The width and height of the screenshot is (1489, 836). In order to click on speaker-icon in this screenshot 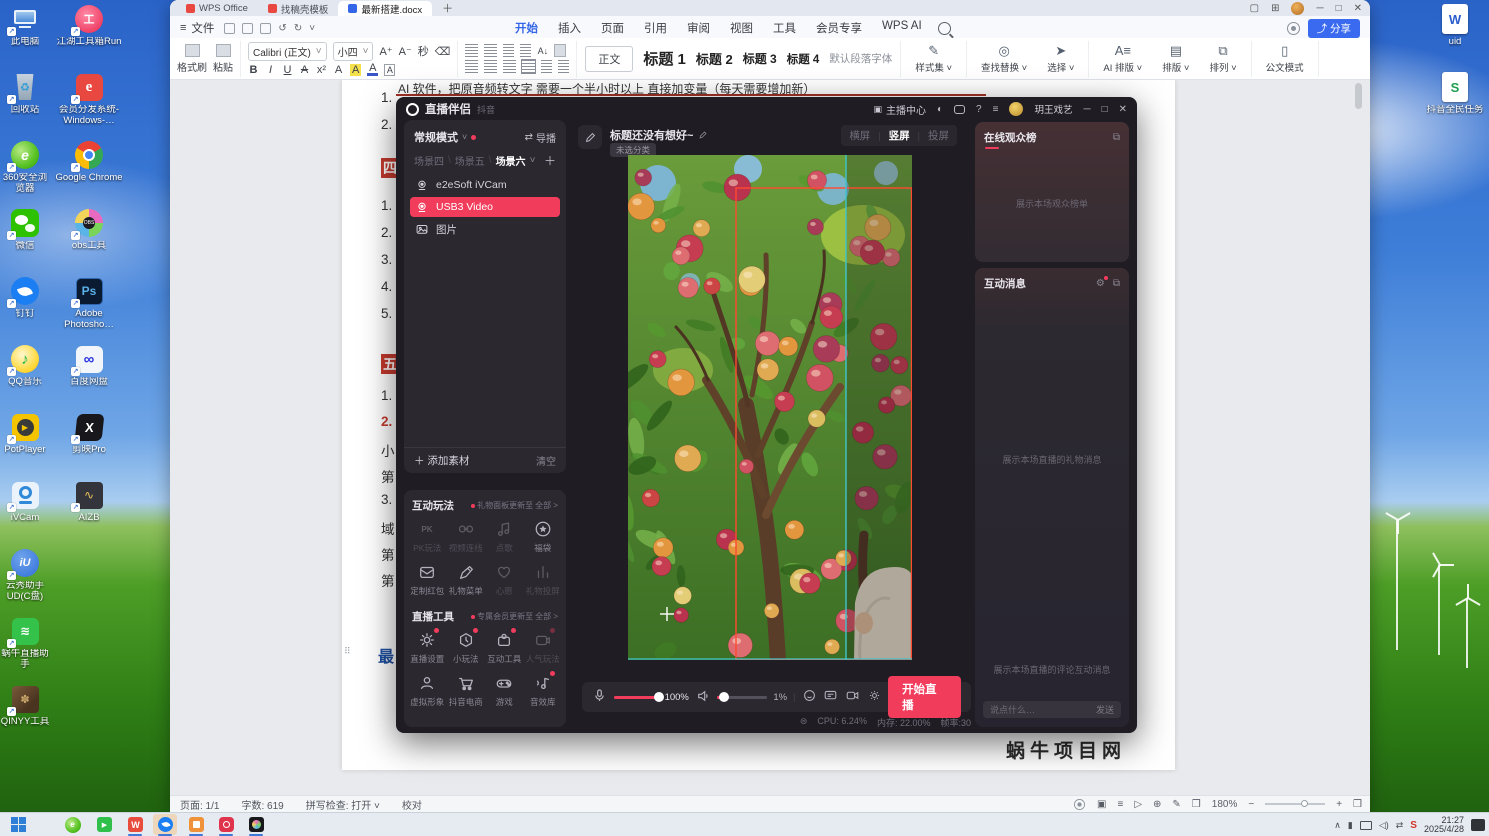, I will do `click(703, 697)`.